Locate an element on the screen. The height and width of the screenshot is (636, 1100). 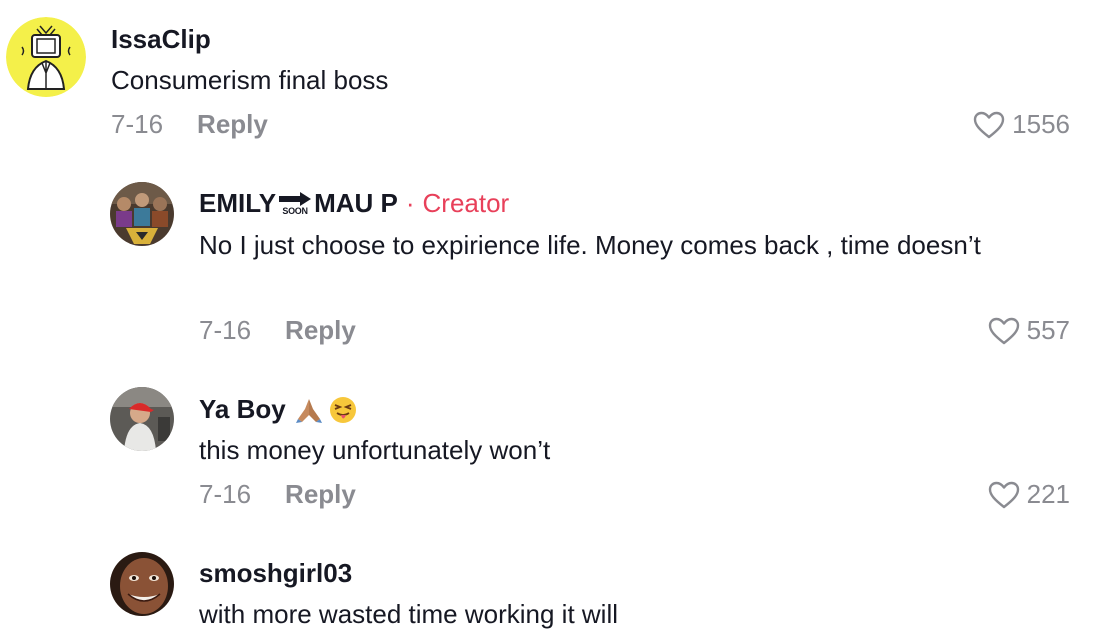
soon-caption: SOON is located at coordinates (295, 211).